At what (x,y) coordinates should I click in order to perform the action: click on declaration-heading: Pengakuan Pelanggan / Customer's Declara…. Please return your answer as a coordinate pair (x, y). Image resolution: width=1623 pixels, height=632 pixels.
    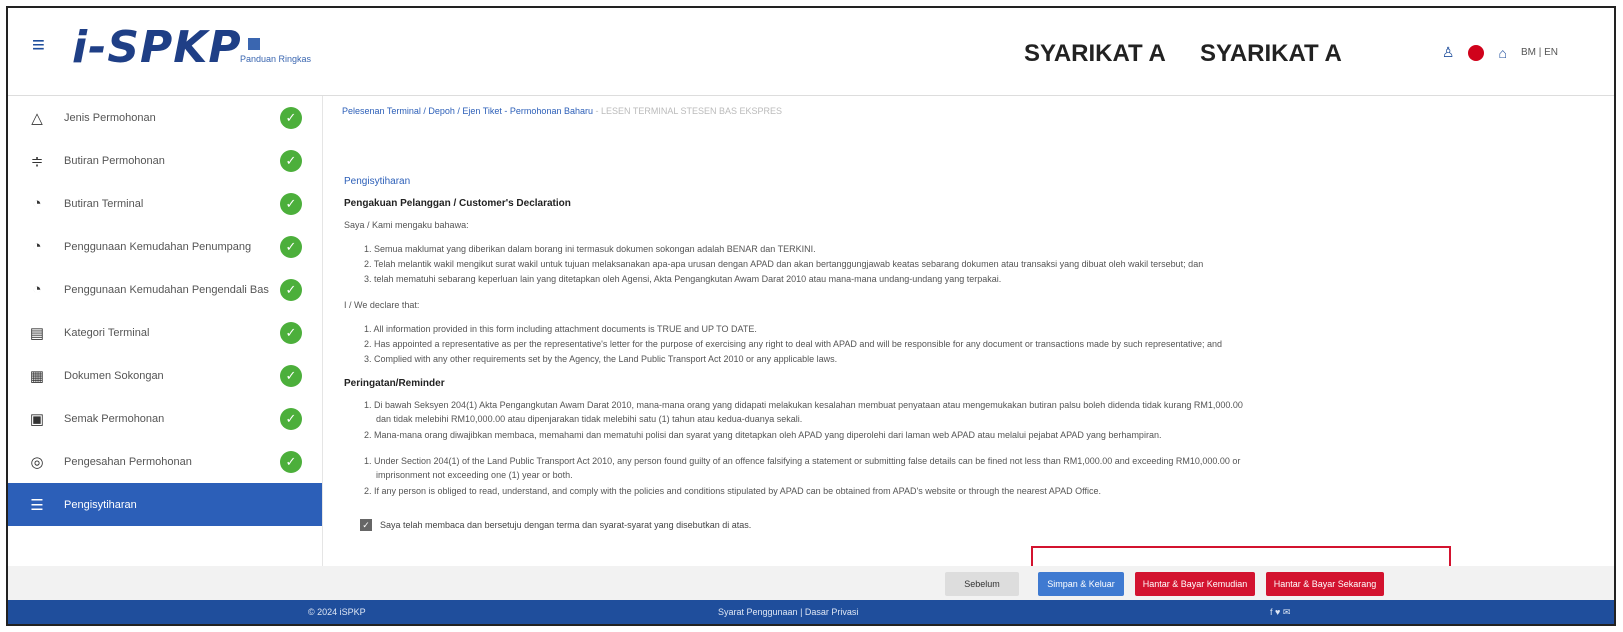
    Looking at the image, I should click on (457, 203).